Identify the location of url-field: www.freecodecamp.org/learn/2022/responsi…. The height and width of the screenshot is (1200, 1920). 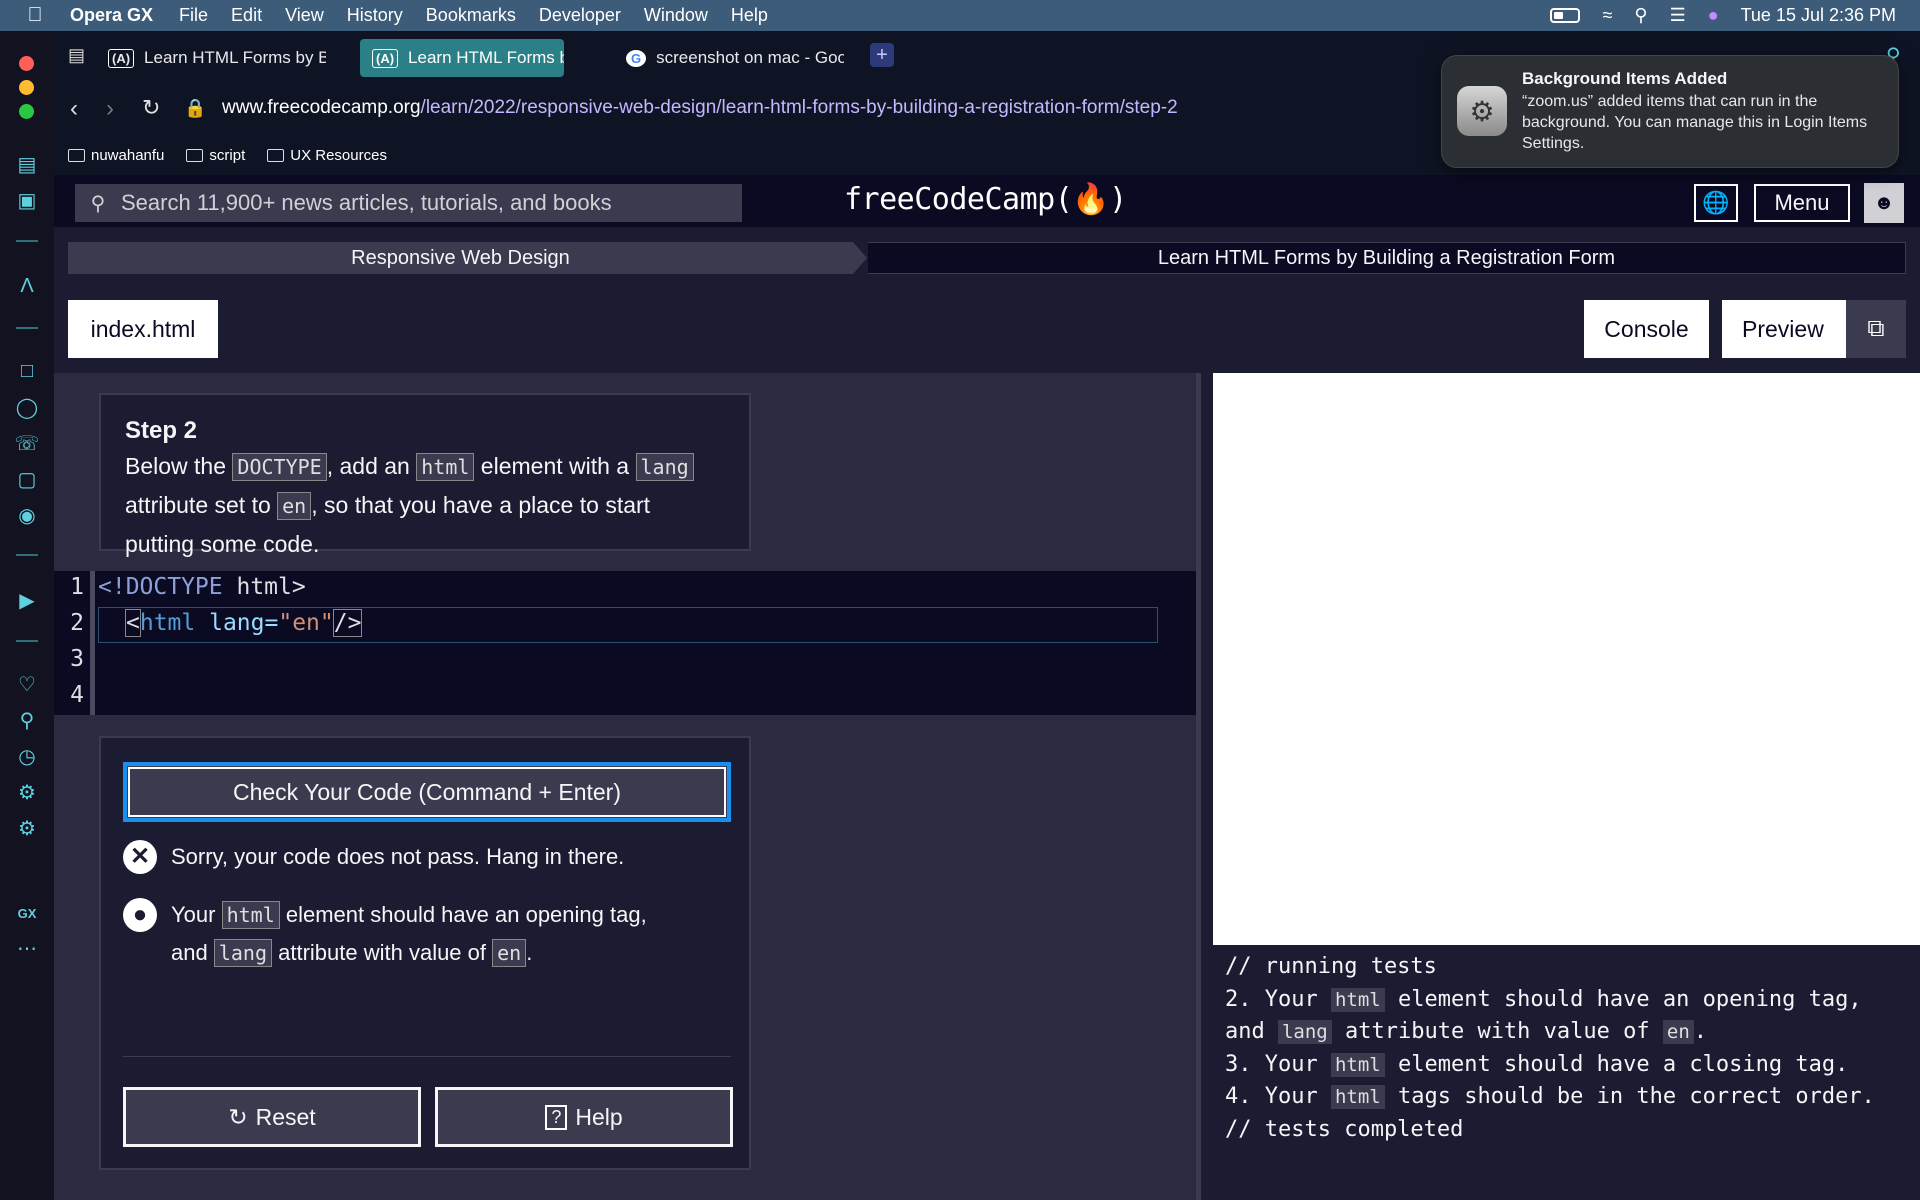
(700, 108).